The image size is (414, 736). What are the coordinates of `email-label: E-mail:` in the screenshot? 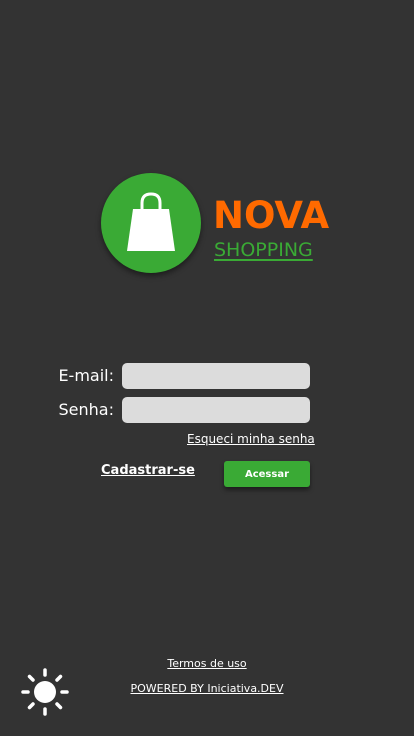 It's located at (86, 375).